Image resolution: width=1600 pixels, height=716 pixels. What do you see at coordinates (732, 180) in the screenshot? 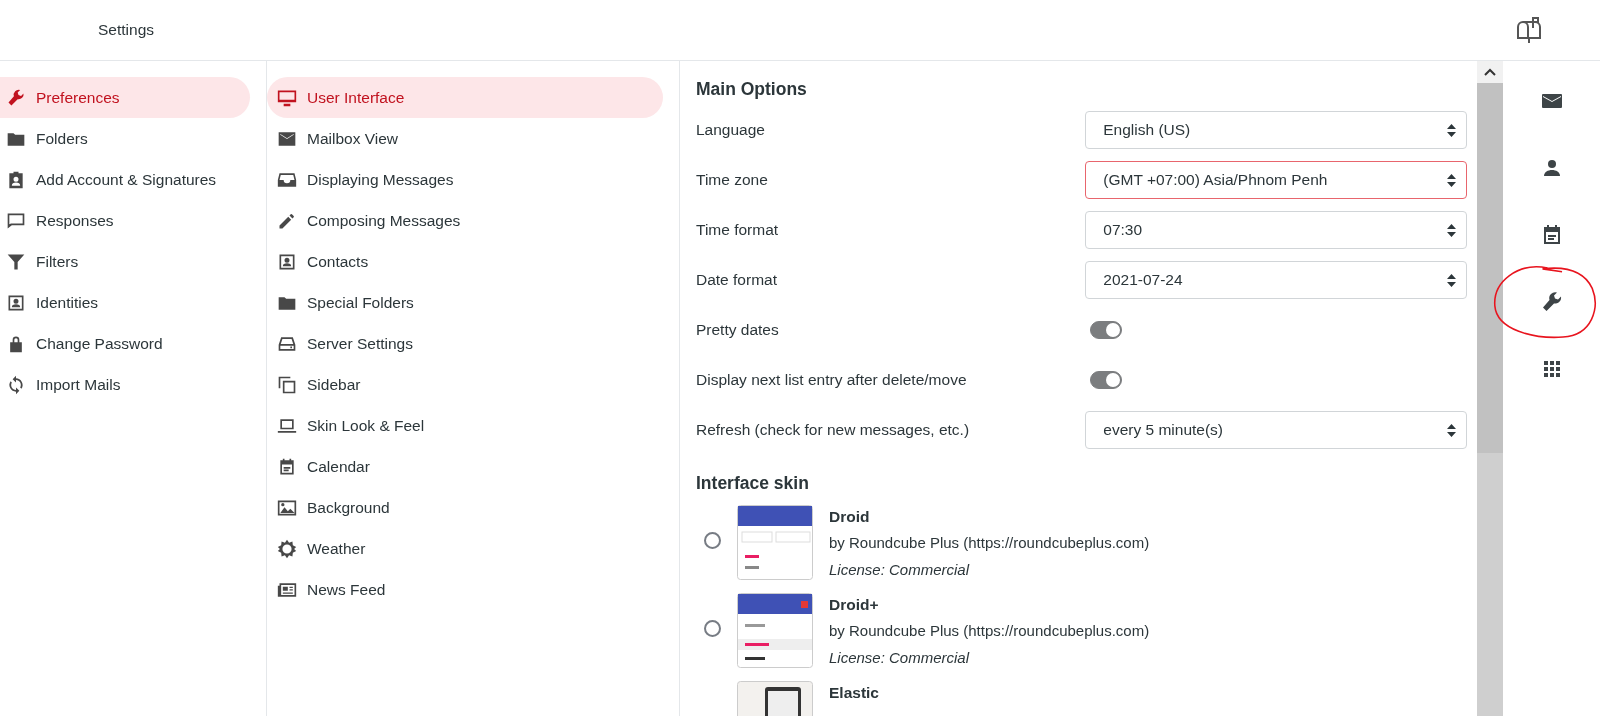
I see `field-label: Time zone` at bounding box center [732, 180].